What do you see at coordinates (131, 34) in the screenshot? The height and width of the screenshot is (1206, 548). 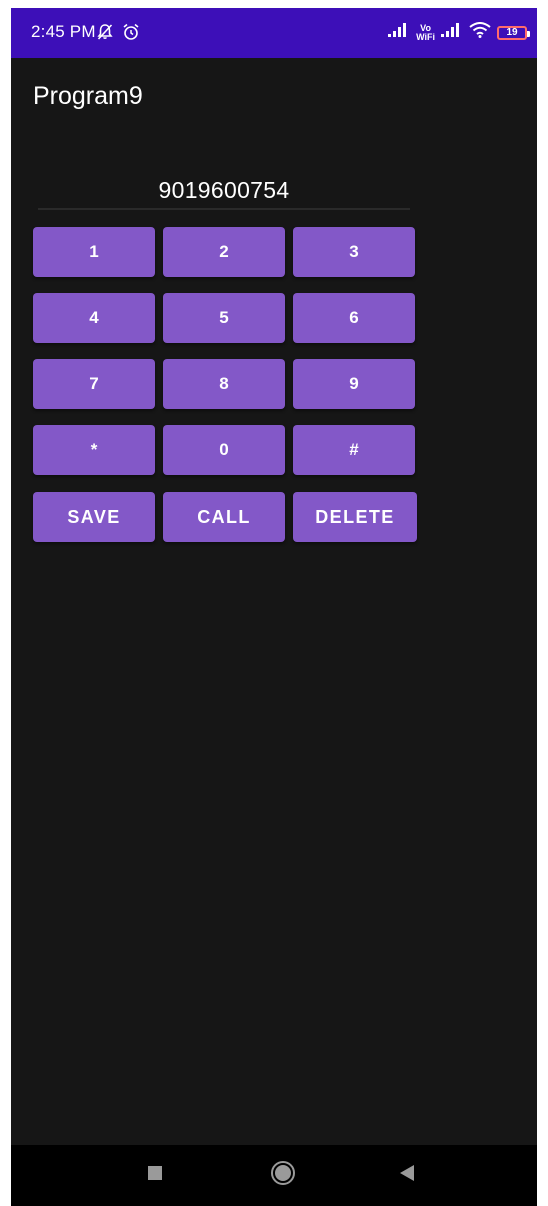 I see `alarm-icon` at bounding box center [131, 34].